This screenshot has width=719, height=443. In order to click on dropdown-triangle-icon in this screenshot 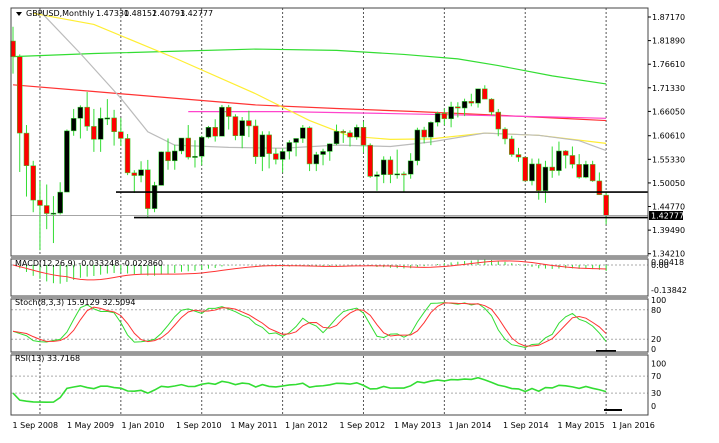, I will do `click(19, 14)`.